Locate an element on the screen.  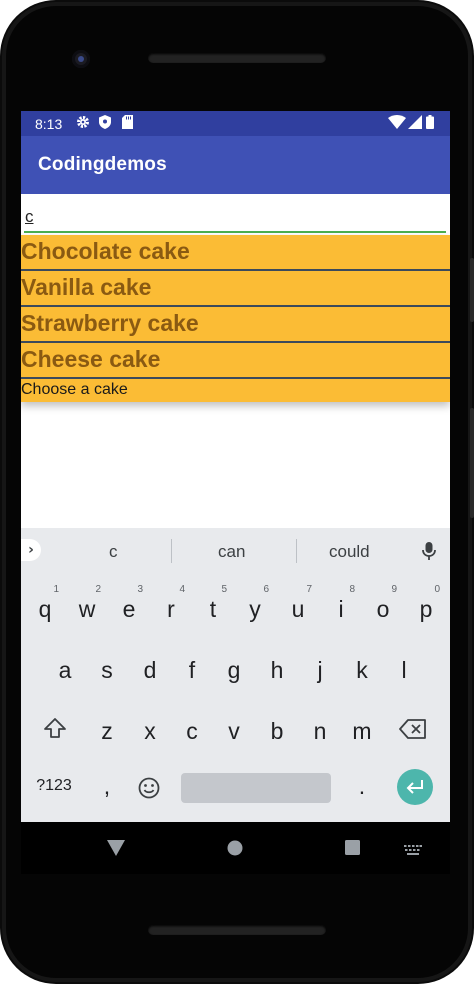
key-x: x is located at coordinates (150, 732).